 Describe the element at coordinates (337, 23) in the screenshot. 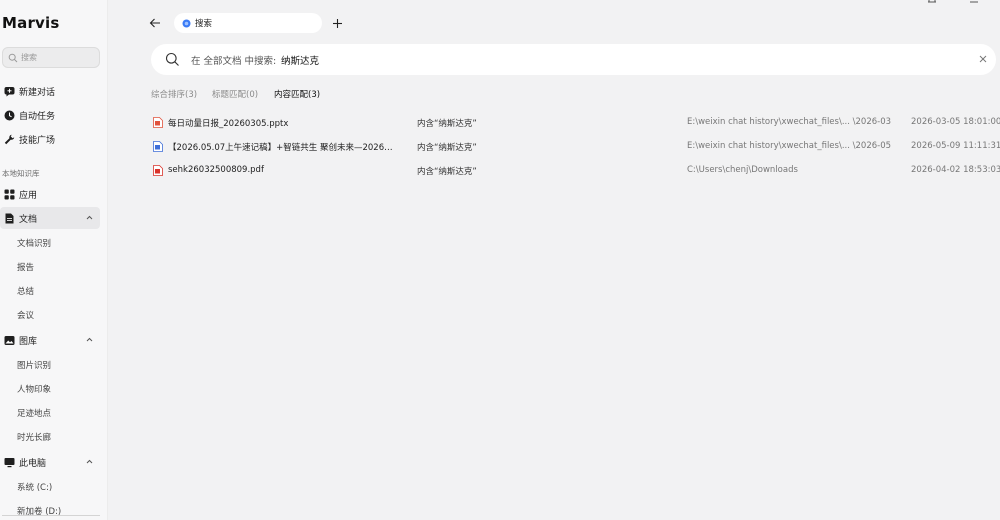

I see `add-tab-icon` at that location.